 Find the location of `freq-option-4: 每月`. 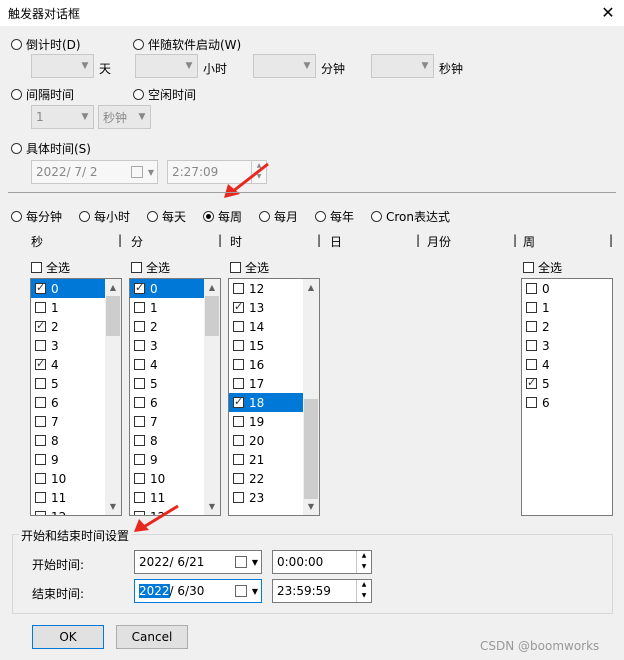

freq-option-4: 每月 is located at coordinates (278, 216).